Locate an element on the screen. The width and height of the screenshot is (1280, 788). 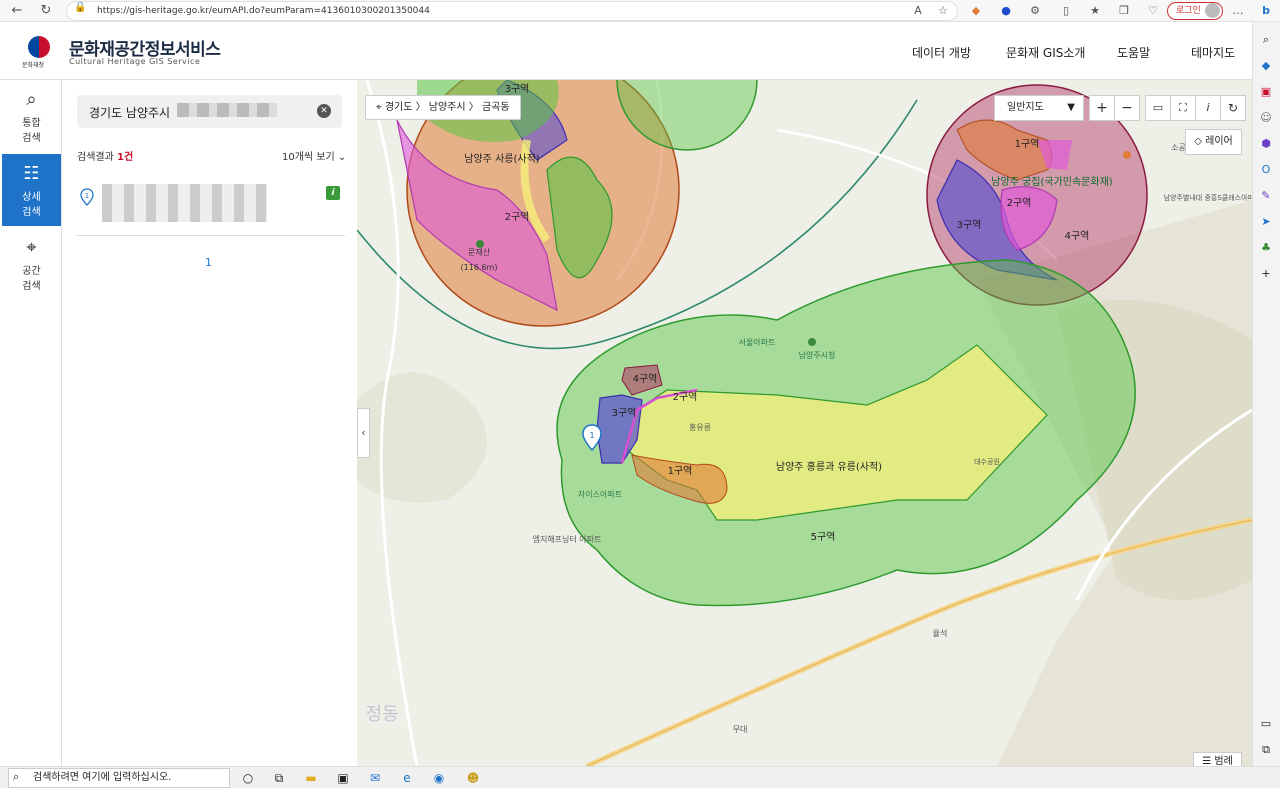
map-type-select: 일반지도 ▼ is located at coordinates (1039, 108).